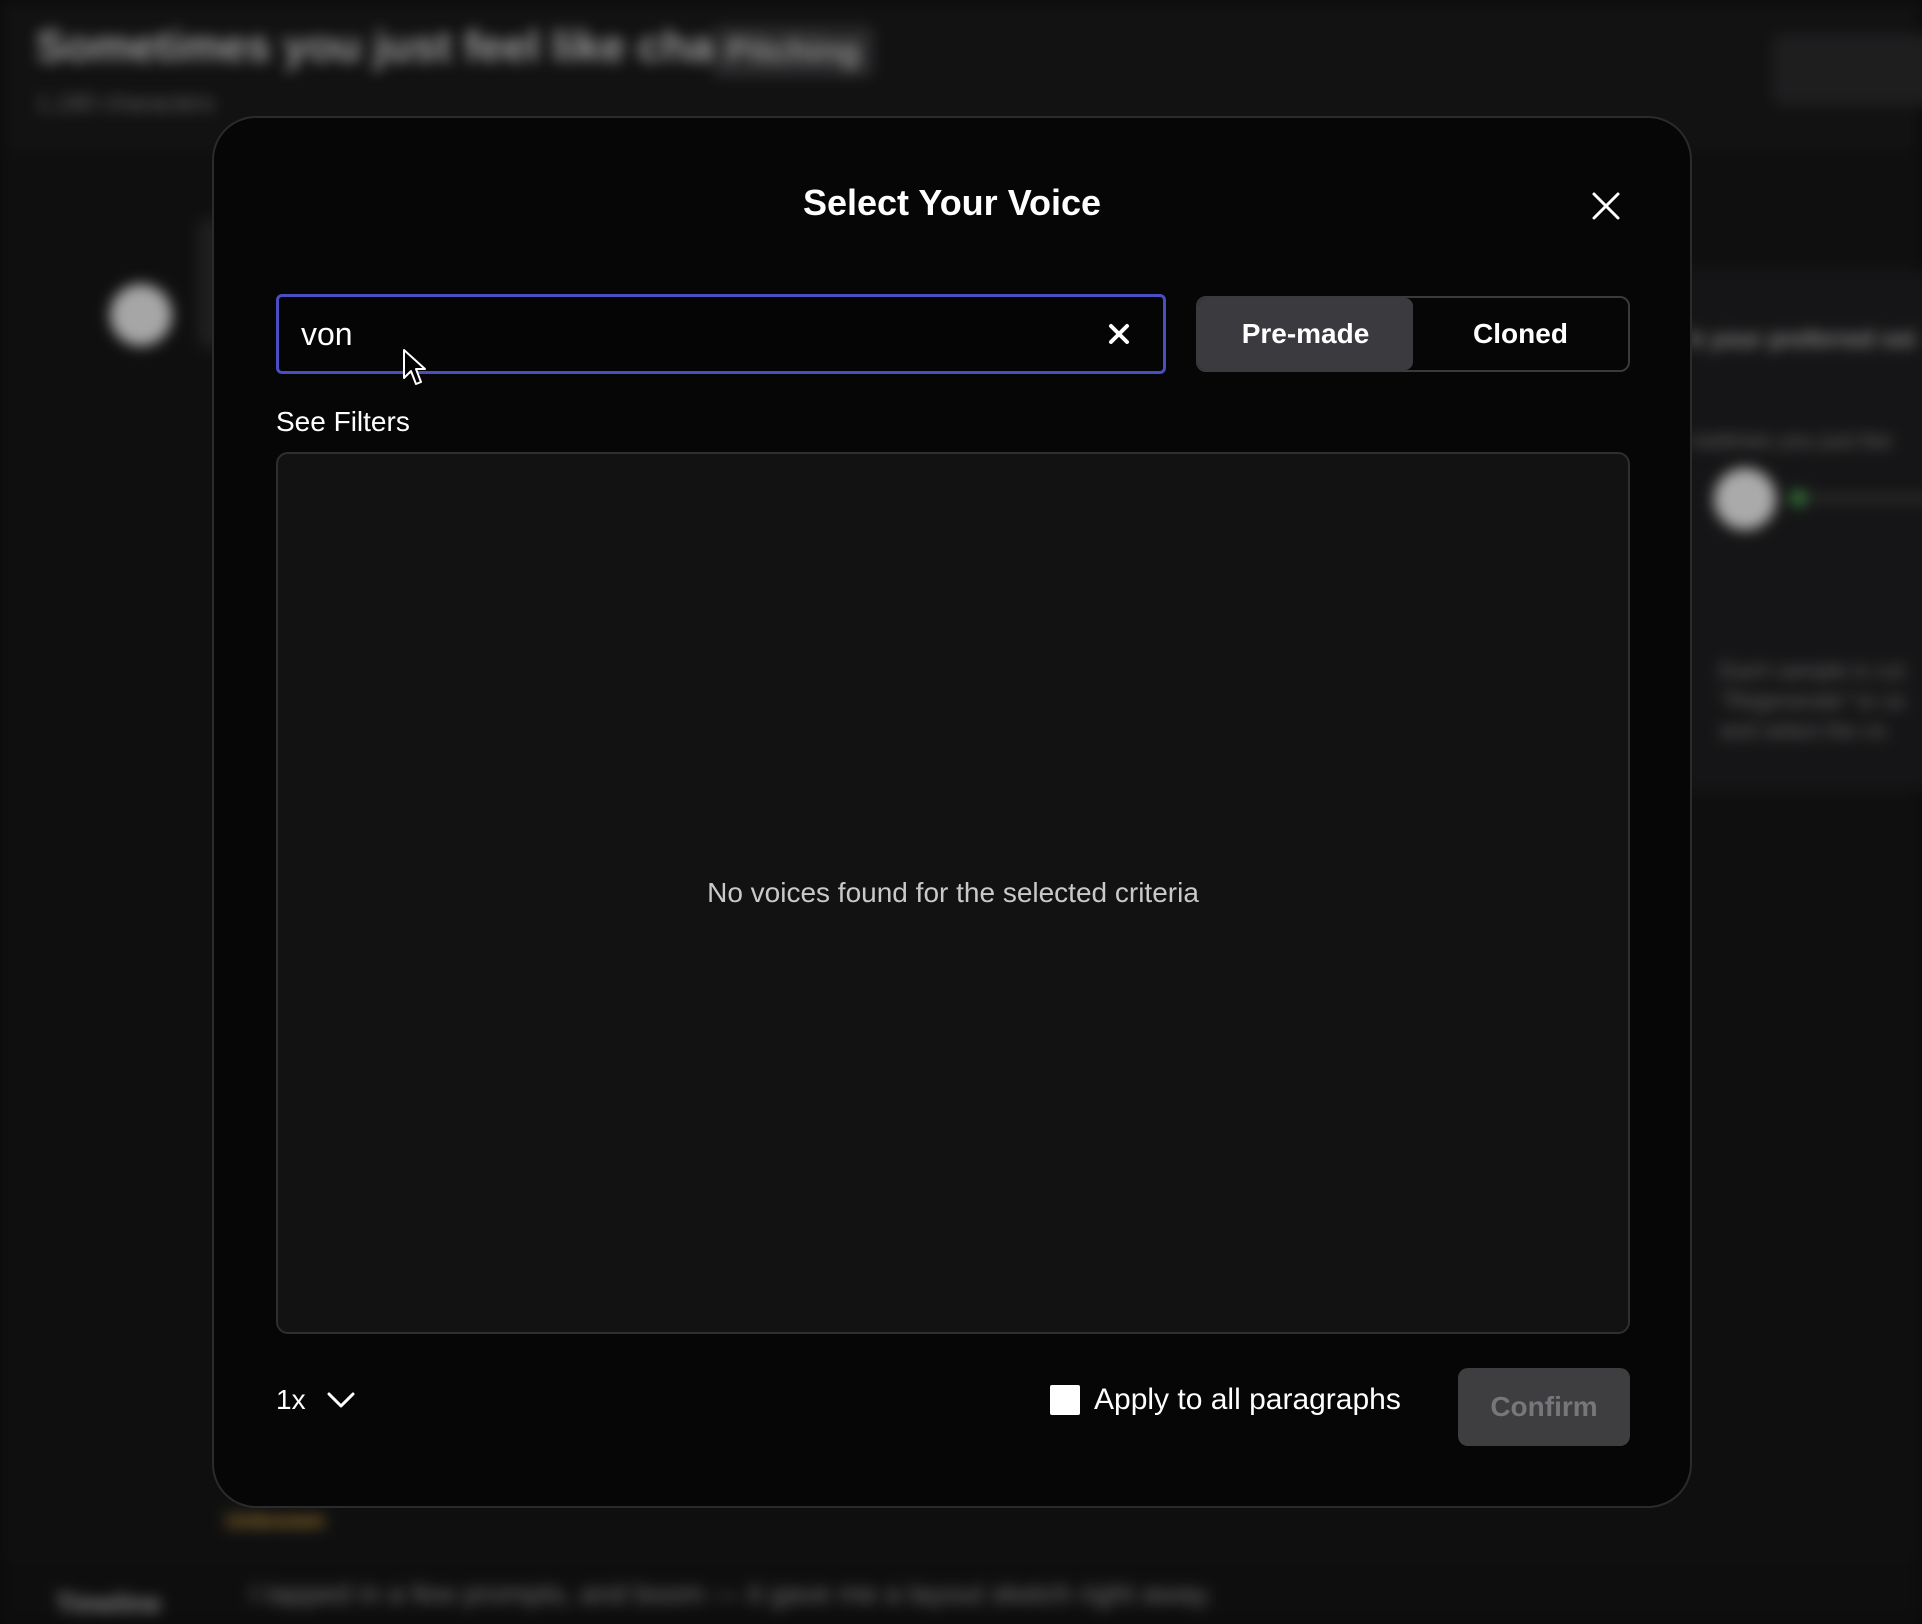  I want to click on chevron-down-icon, so click(341, 1400).